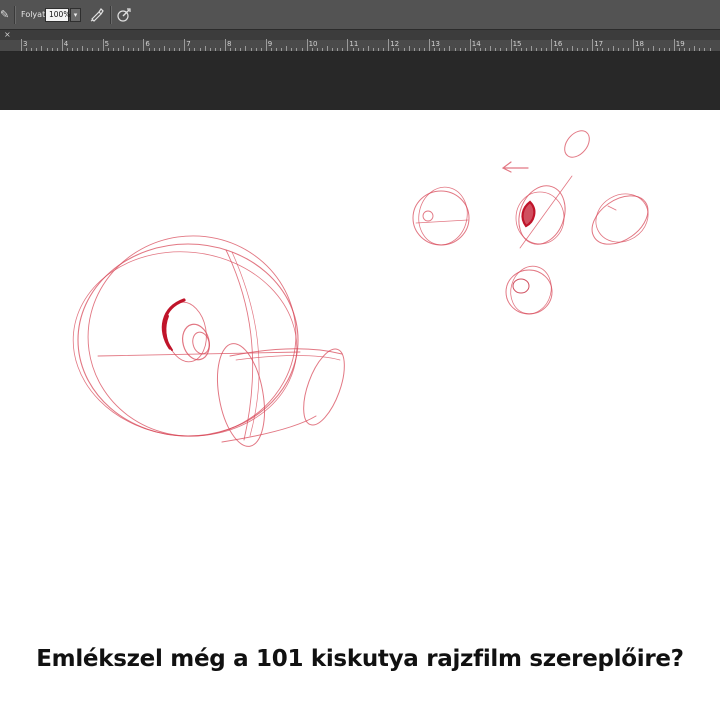  I want to click on flow-label: Folyat:, so click(34, 14).